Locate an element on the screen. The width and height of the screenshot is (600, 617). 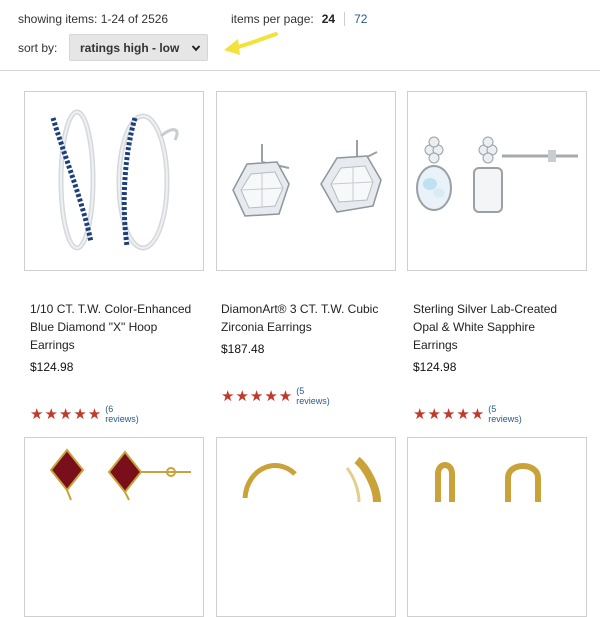
sort-select: ratings high - low is located at coordinates (138, 47).